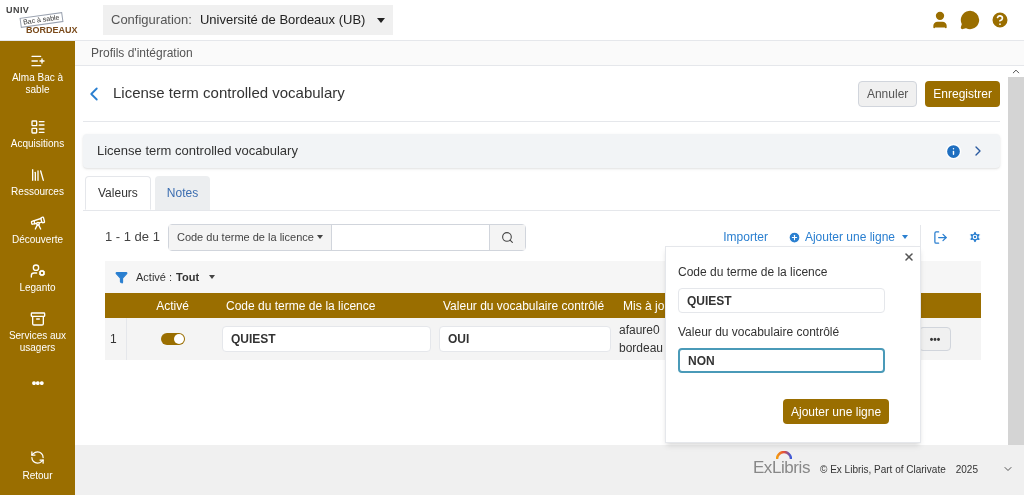 The image size is (1024, 495). What do you see at coordinates (116, 339) in the screenshot?
I see `row-number: 1` at bounding box center [116, 339].